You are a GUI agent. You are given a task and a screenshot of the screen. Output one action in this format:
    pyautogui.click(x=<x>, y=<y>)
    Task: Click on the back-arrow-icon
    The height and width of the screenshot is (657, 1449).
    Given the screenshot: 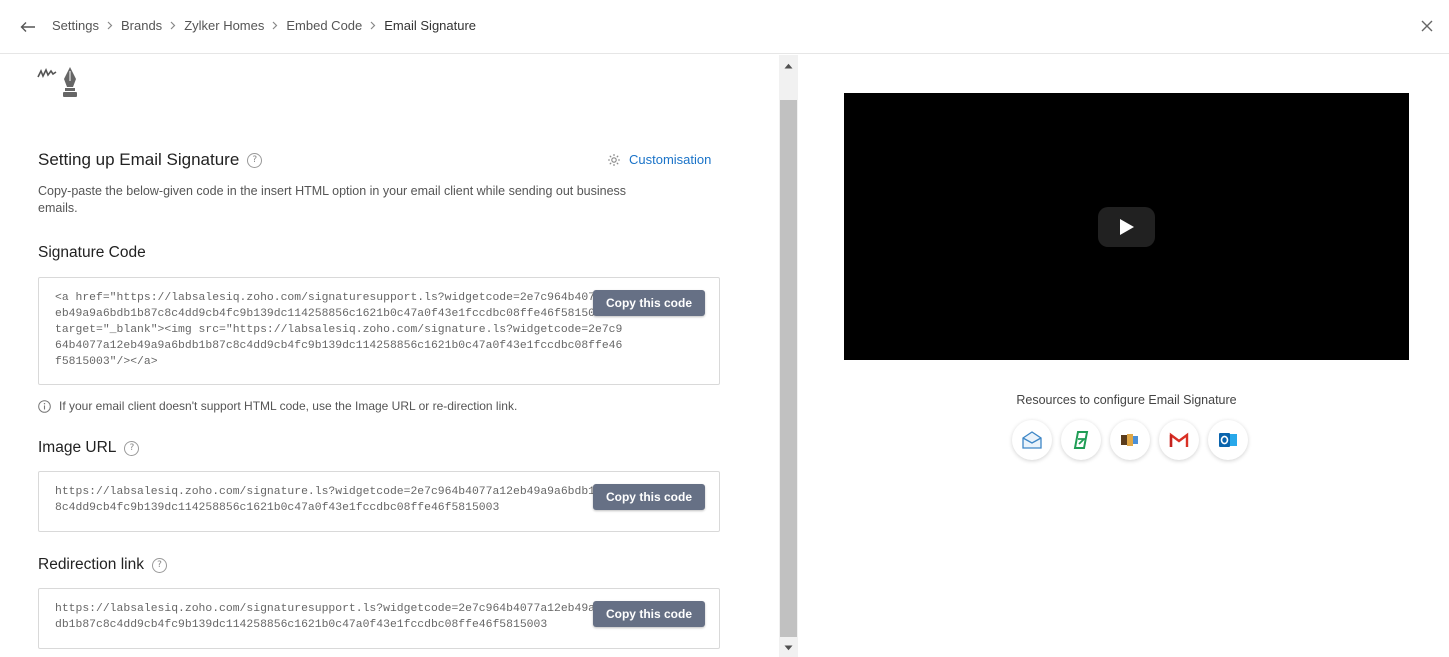 What is the action you would take?
    pyautogui.click(x=28, y=27)
    